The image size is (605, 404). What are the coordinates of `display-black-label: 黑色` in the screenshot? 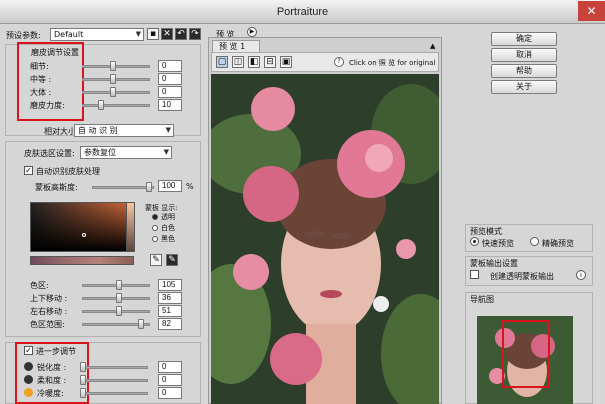 It's located at (168, 239).